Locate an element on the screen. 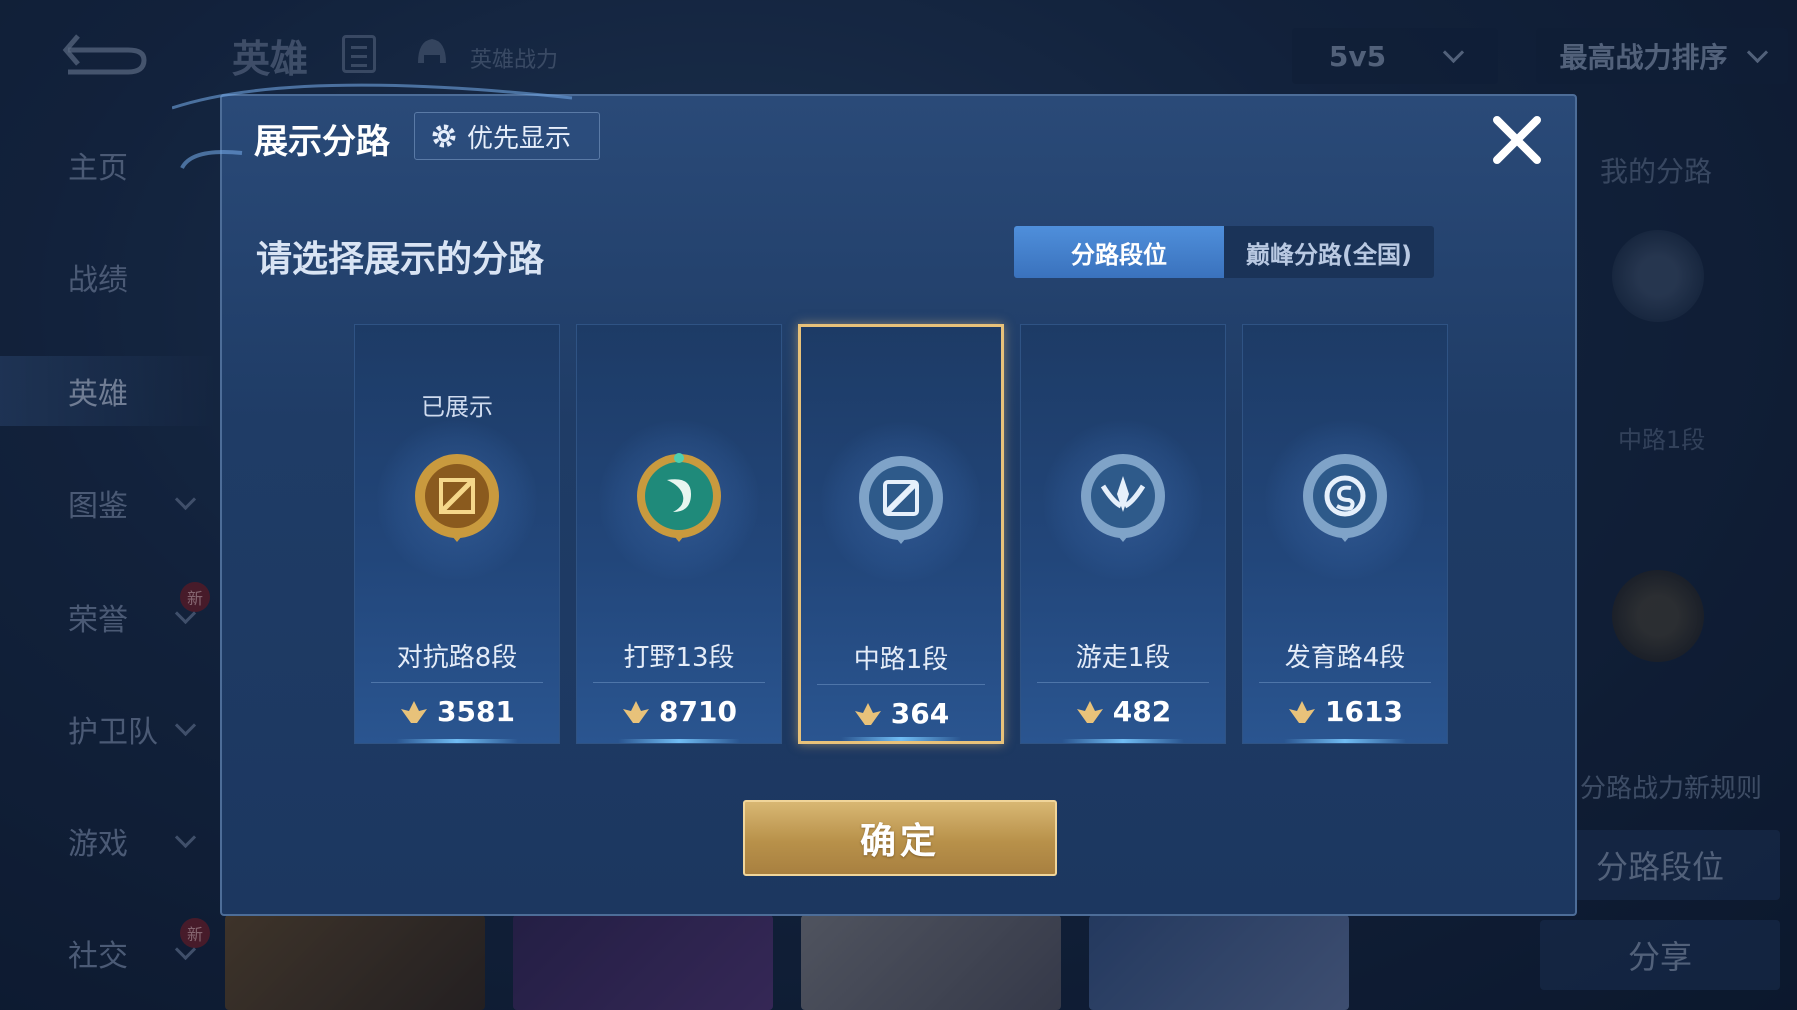 This screenshot has width=1797, height=1010. lane-rank: 发育路4段 is located at coordinates (1345, 658).